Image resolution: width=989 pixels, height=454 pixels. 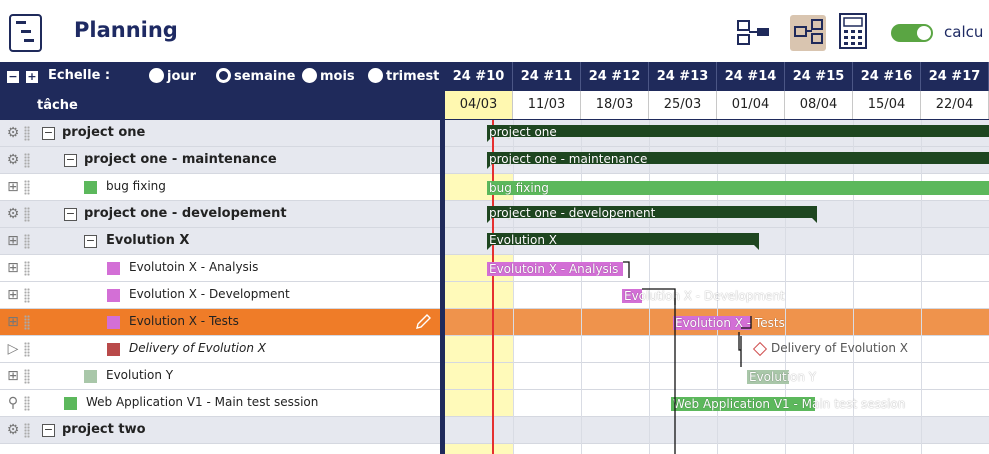 What do you see at coordinates (136, 186) in the screenshot?
I see `task-label: bug fixing` at bounding box center [136, 186].